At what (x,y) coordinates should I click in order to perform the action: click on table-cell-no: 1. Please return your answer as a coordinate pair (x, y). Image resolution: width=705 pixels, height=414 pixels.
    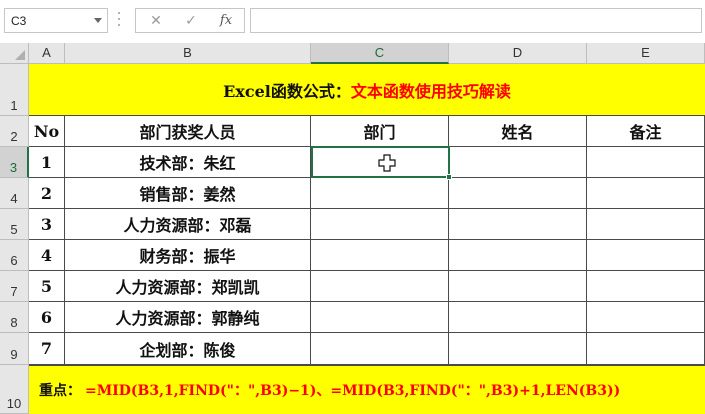
    Looking at the image, I should click on (47, 162).